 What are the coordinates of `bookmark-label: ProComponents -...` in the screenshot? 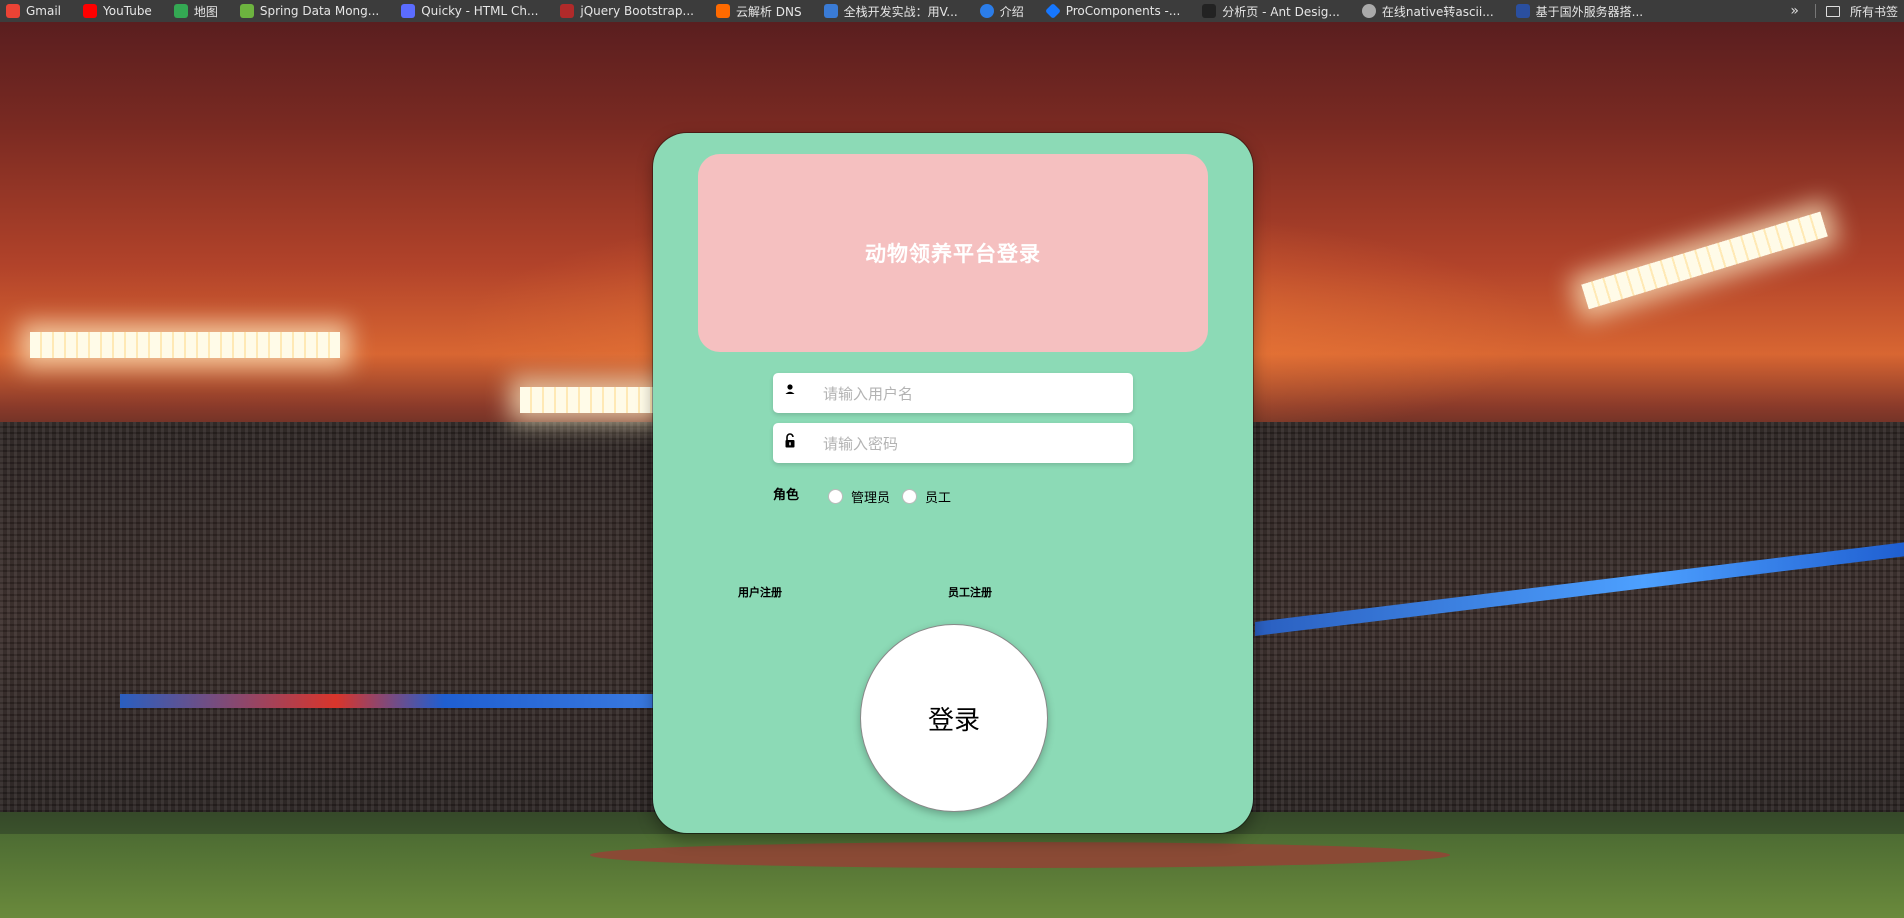 It's located at (1123, 11).